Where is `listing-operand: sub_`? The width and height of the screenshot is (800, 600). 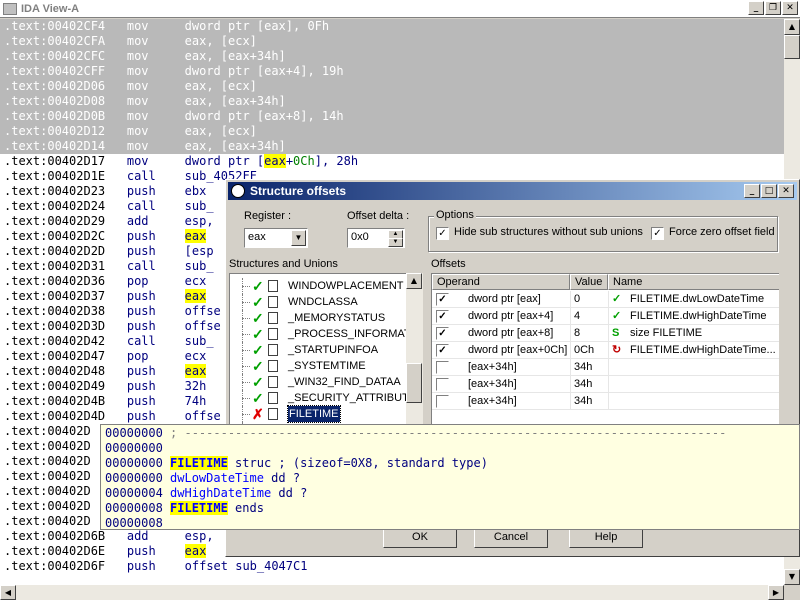
listing-operand: sub_ is located at coordinates (199, 206).